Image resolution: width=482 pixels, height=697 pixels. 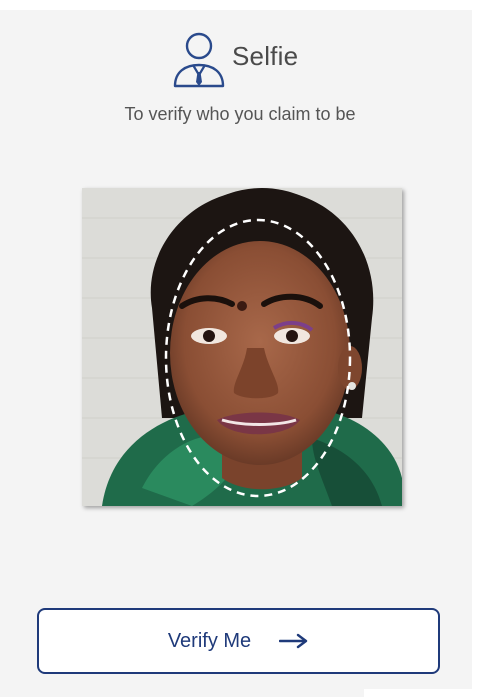 I want to click on header: Selfie, so click(x=236, y=57).